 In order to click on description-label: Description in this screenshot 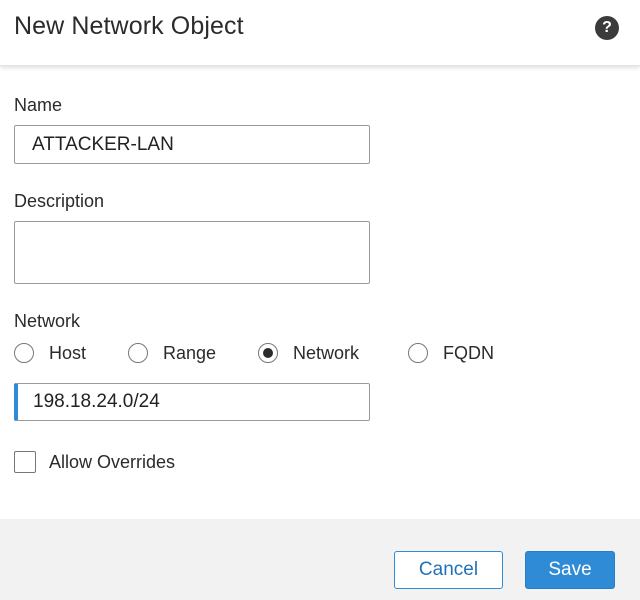, I will do `click(59, 201)`.